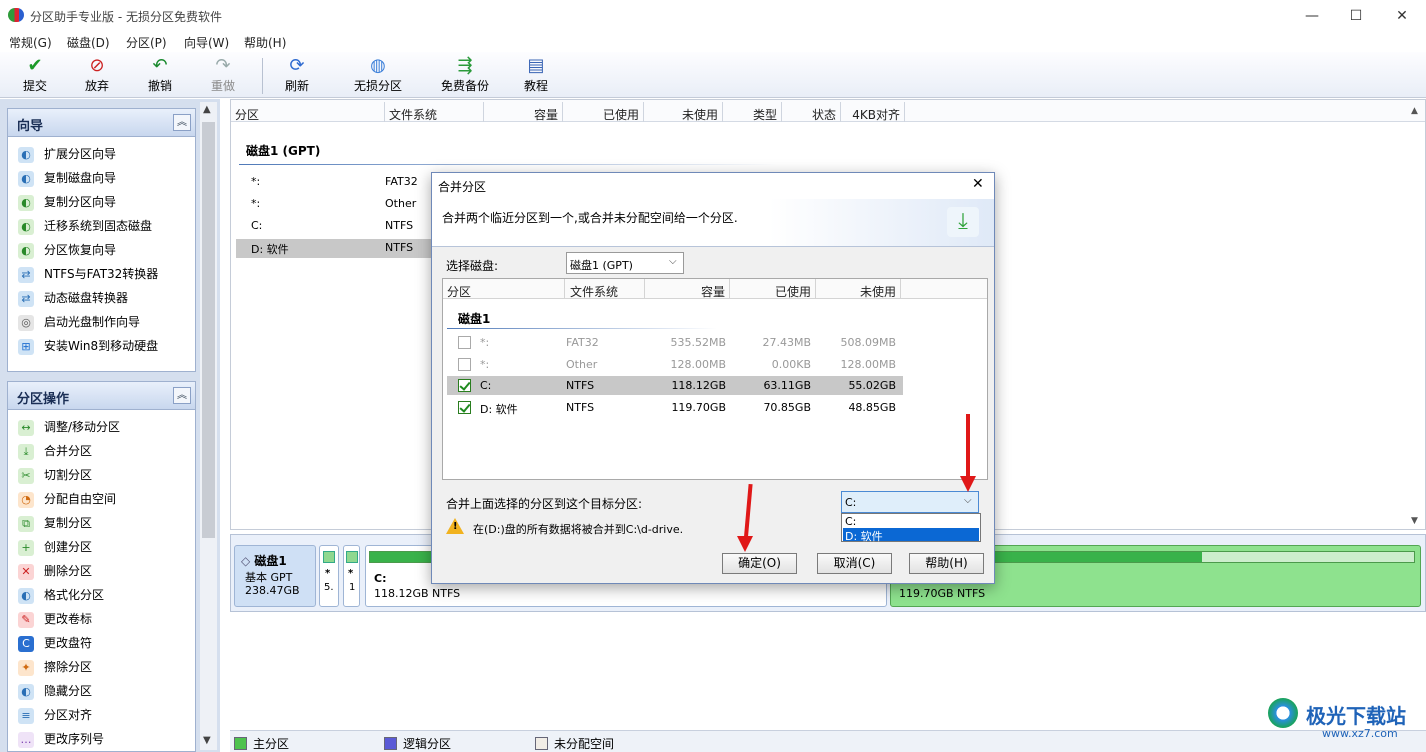 This screenshot has height=752, width=1426. I want to click on undo-button: ↶ 撤销, so click(160, 75).